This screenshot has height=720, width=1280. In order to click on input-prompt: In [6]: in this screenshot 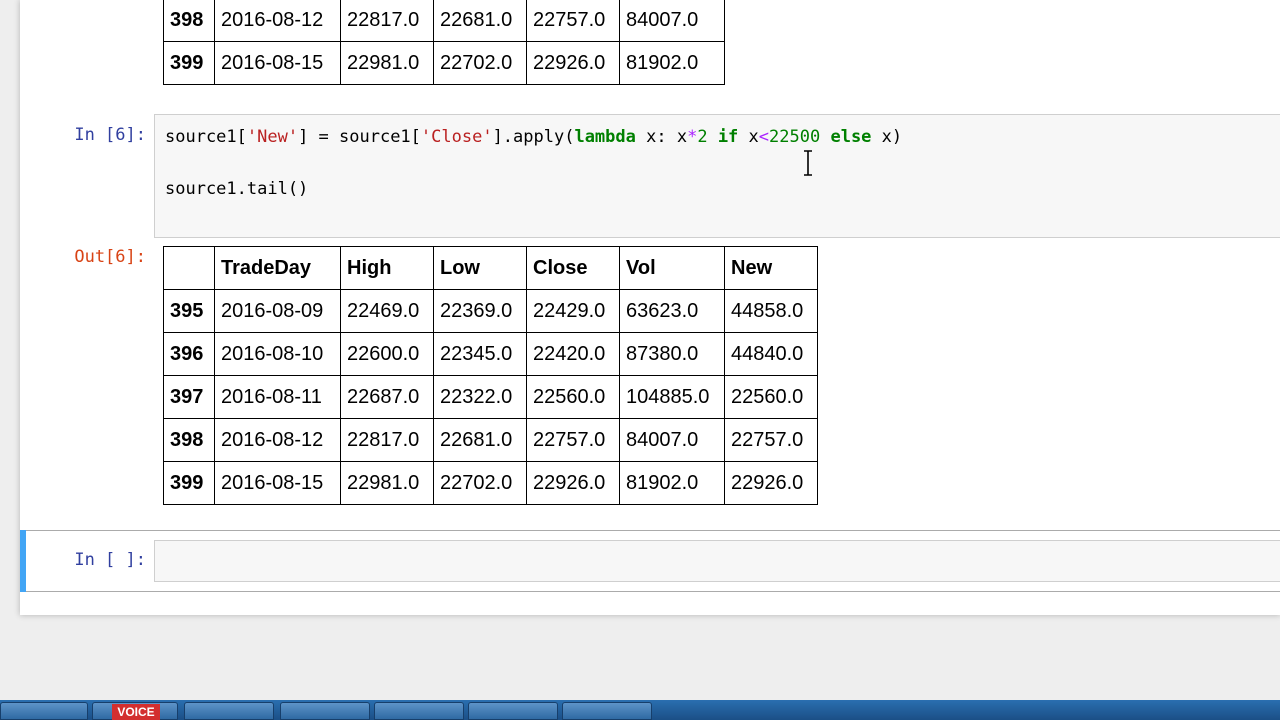, I will do `click(110, 135)`.